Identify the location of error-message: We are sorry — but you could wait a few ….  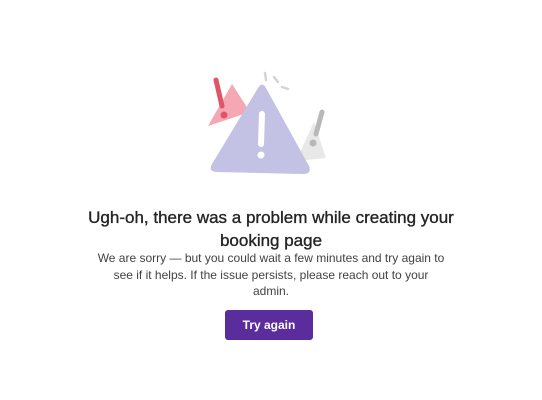
(271, 274).